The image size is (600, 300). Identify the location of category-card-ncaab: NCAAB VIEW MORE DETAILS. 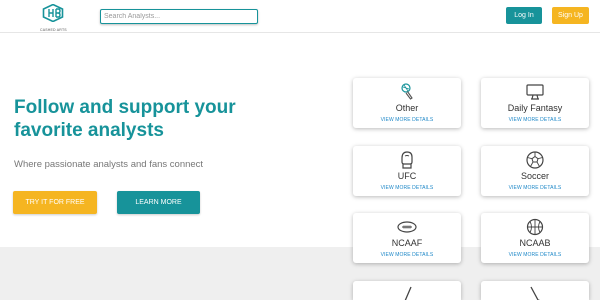
(535, 238).